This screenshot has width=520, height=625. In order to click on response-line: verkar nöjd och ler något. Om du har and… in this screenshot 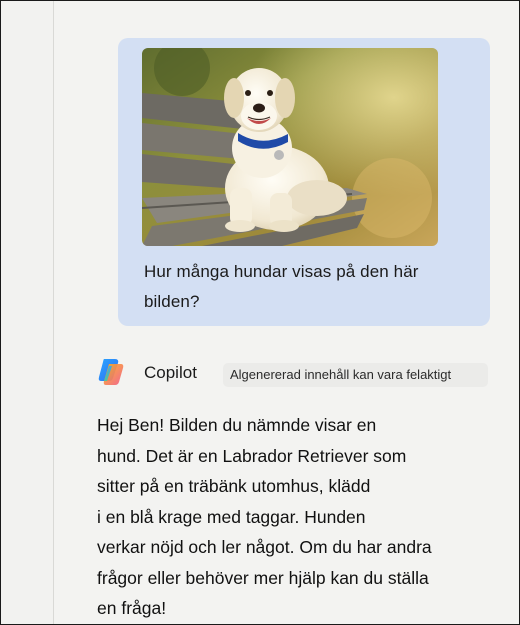, I will do `click(264, 547)`.